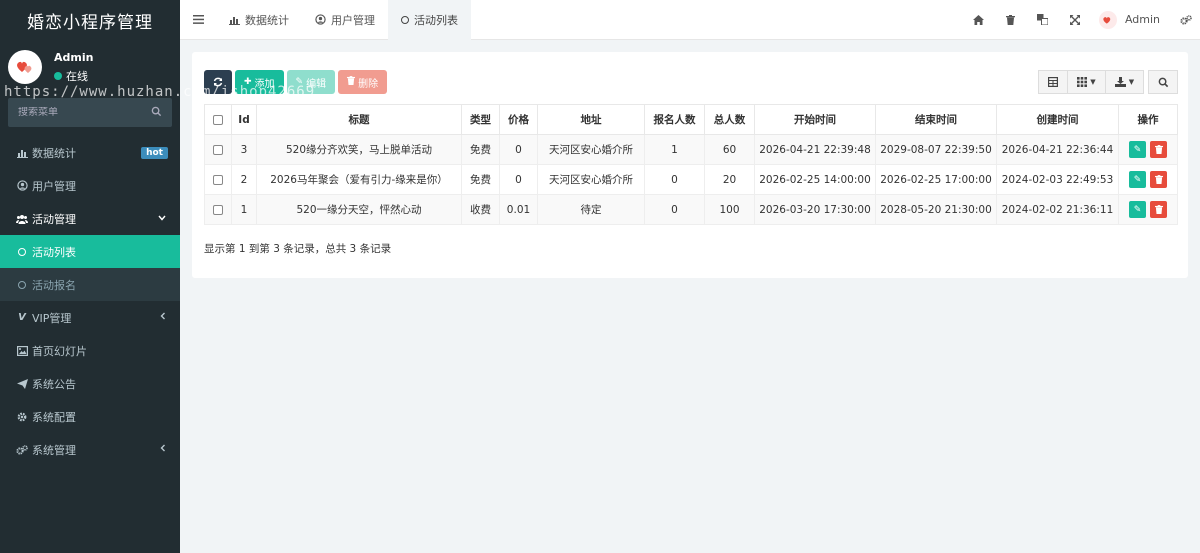  I want to click on sidebar-item-label: 系统公告, so click(54, 384).